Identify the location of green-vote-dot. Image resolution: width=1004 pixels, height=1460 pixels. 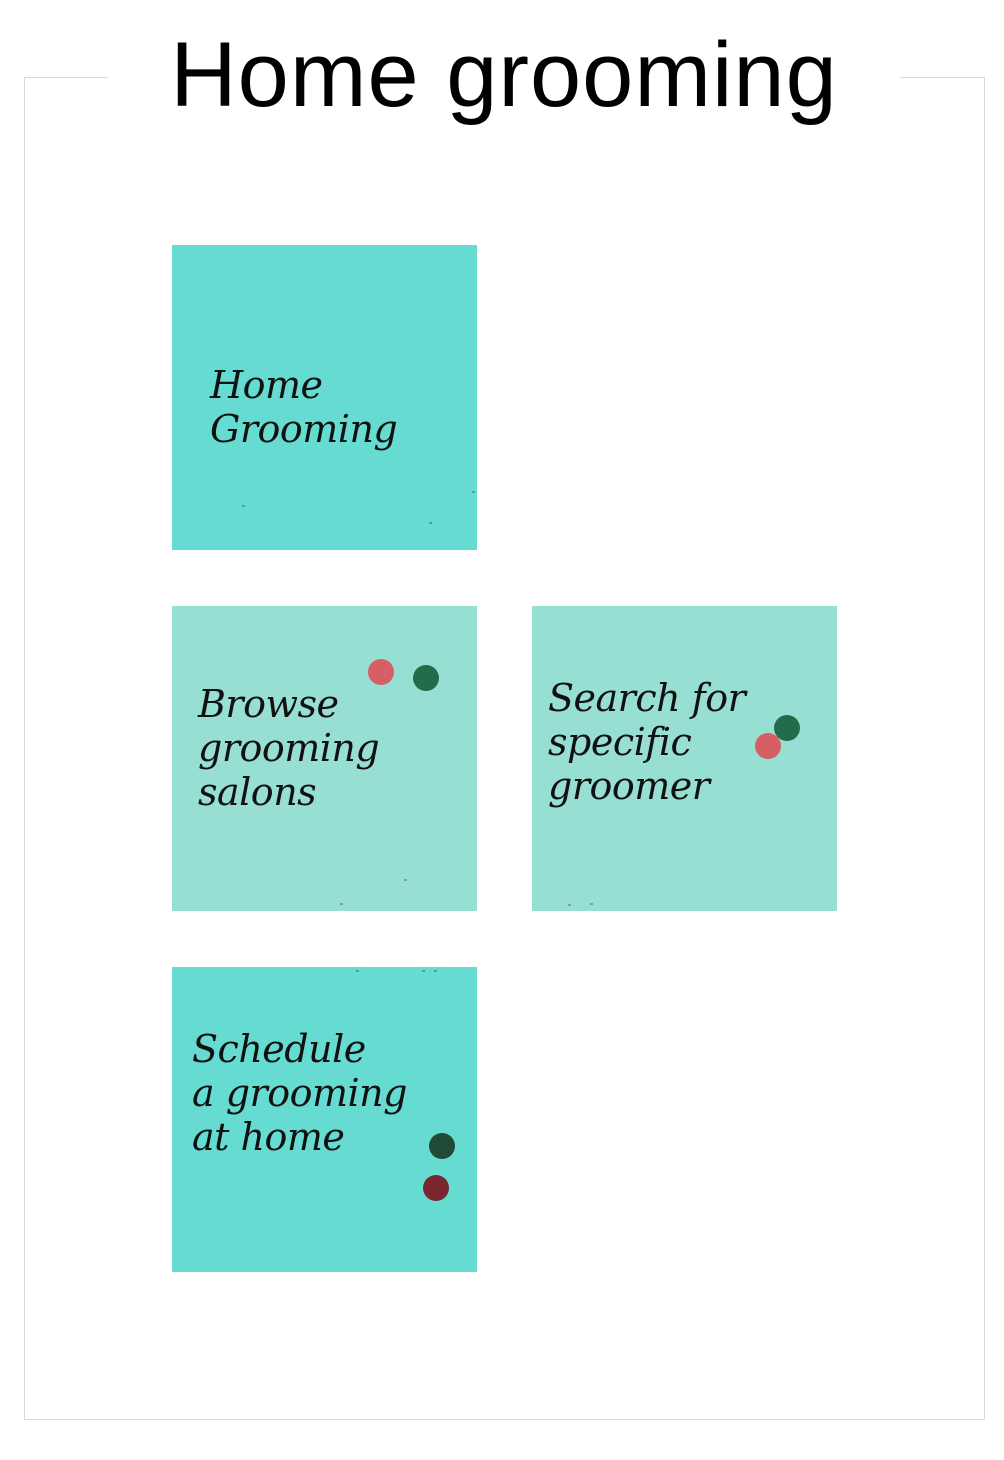
(426, 678).